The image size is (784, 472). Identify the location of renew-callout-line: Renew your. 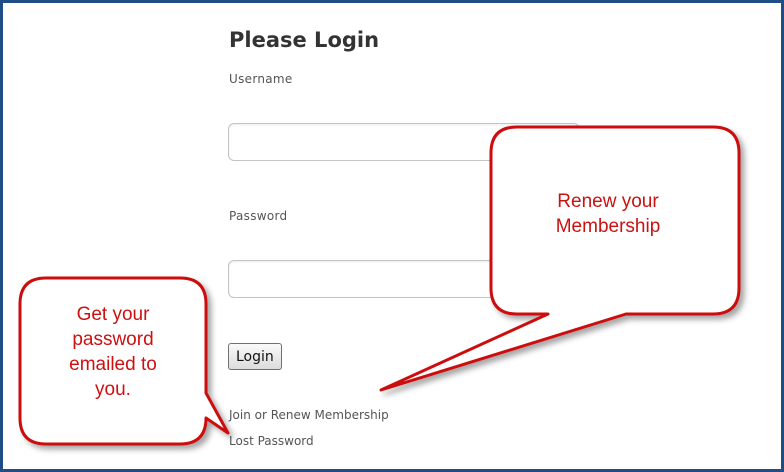
(608, 201).